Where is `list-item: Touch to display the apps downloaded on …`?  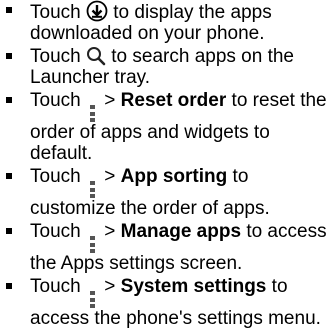 list-item: Touch to display the apps downloaded on … is located at coordinates (163, 22).